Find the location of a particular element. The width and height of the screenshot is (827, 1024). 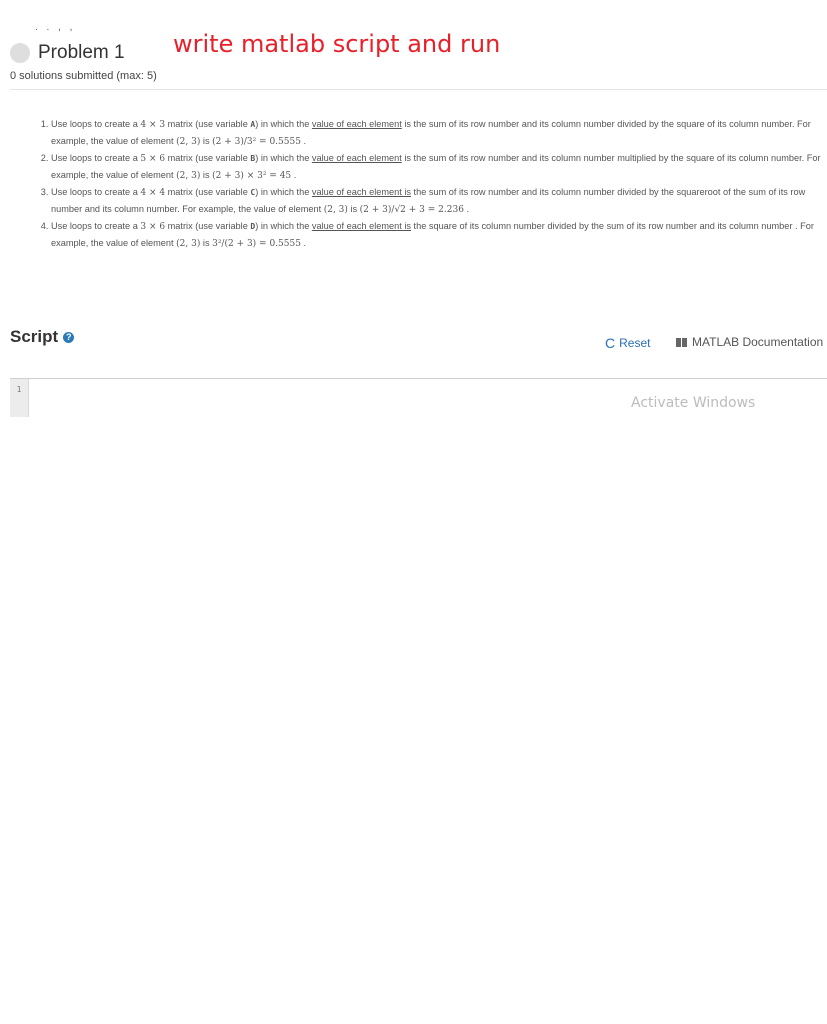

editor-gutter: 1 is located at coordinates (19, 398).